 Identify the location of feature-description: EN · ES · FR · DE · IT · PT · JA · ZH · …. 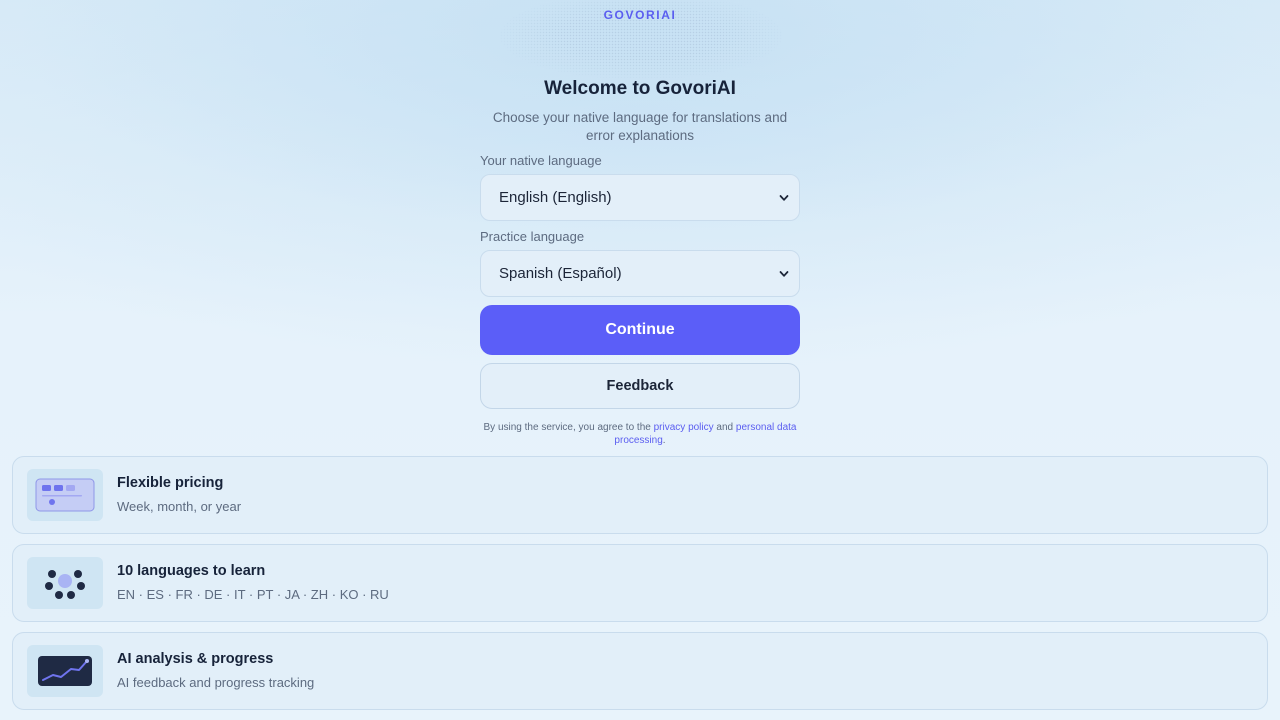
(253, 594).